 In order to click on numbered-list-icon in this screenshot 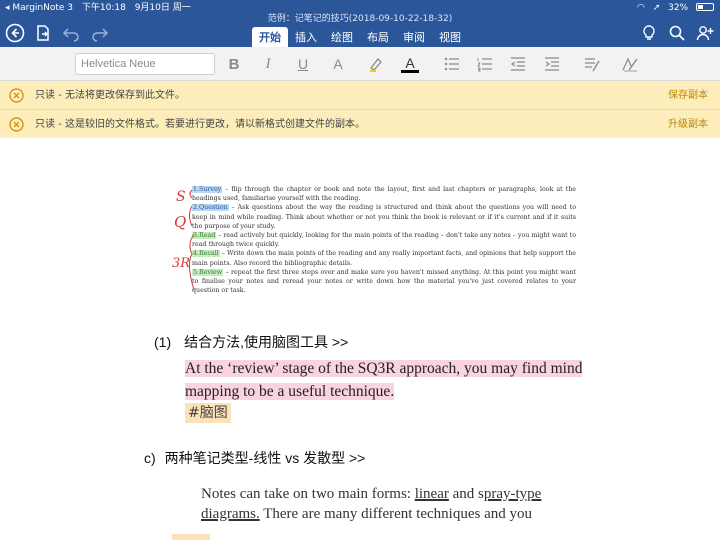, I will do `click(484, 65)`.